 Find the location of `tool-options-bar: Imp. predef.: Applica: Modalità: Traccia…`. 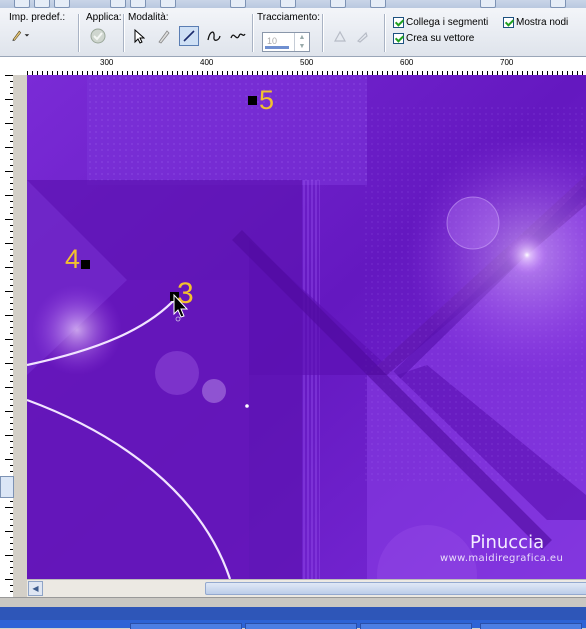

tool-options-bar: Imp. predef.: Applica: Modalità: Traccia… is located at coordinates (293, 32).